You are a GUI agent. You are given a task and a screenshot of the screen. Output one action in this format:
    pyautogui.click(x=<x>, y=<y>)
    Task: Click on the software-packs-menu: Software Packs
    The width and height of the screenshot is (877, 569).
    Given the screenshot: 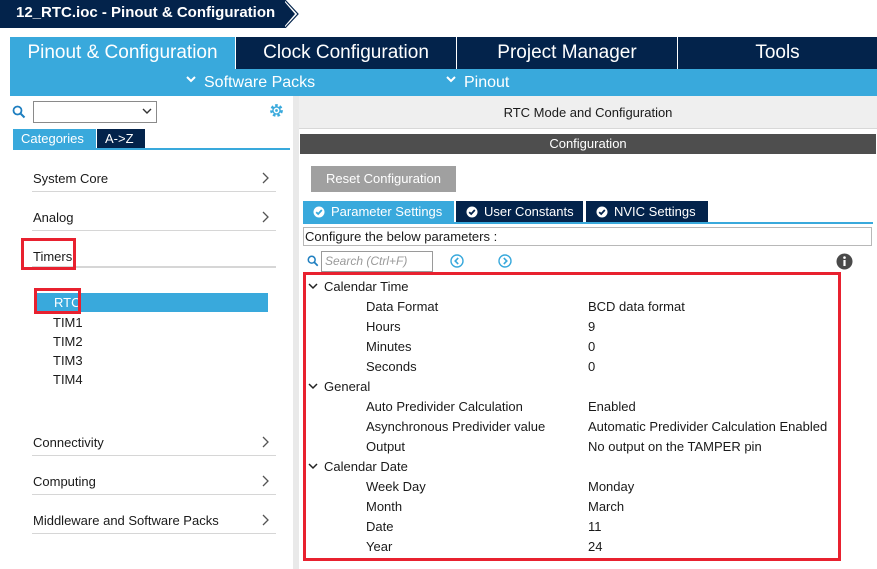 What is the action you would take?
    pyautogui.click(x=250, y=82)
    